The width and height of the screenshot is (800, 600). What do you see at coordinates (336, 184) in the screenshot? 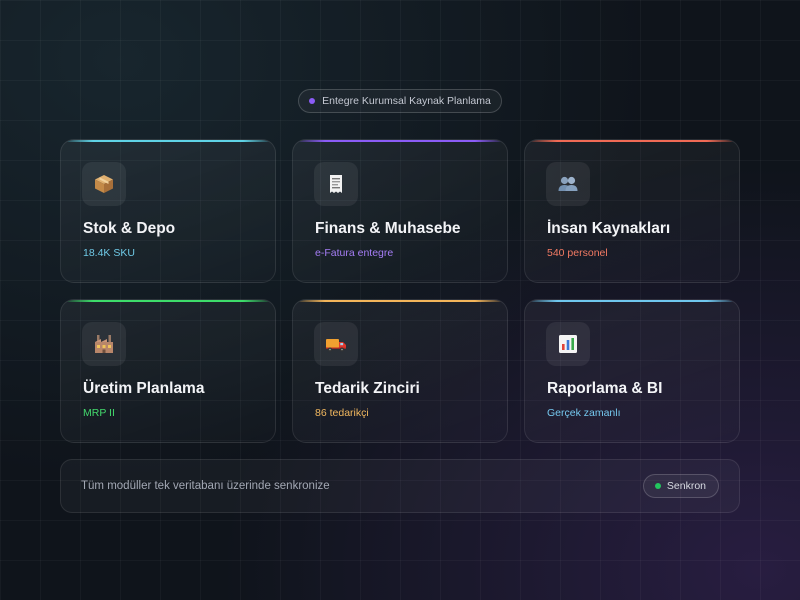
I see `receipt-icon` at bounding box center [336, 184].